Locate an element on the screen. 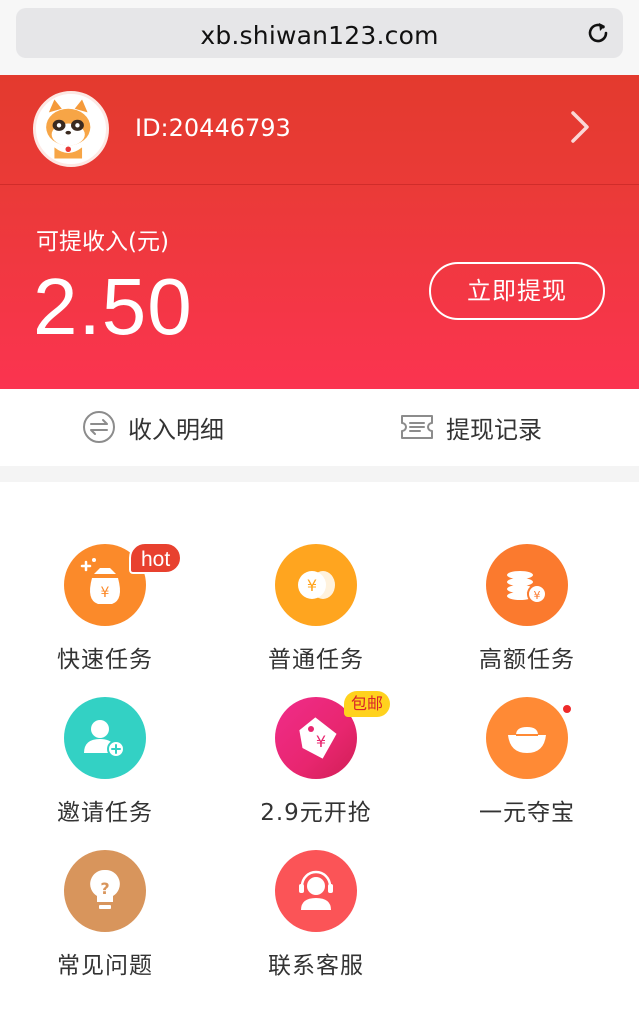  tile-faq: ? 常见问题 is located at coordinates (105, 925).